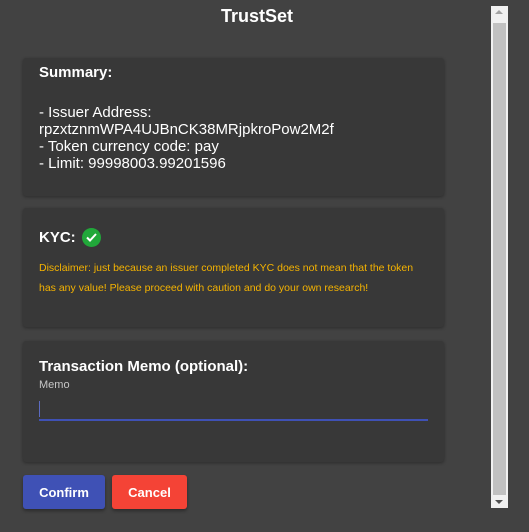 The image size is (529, 532). Describe the element at coordinates (233, 237) in the screenshot. I see `kyc-heading-row: KYC:` at that location.